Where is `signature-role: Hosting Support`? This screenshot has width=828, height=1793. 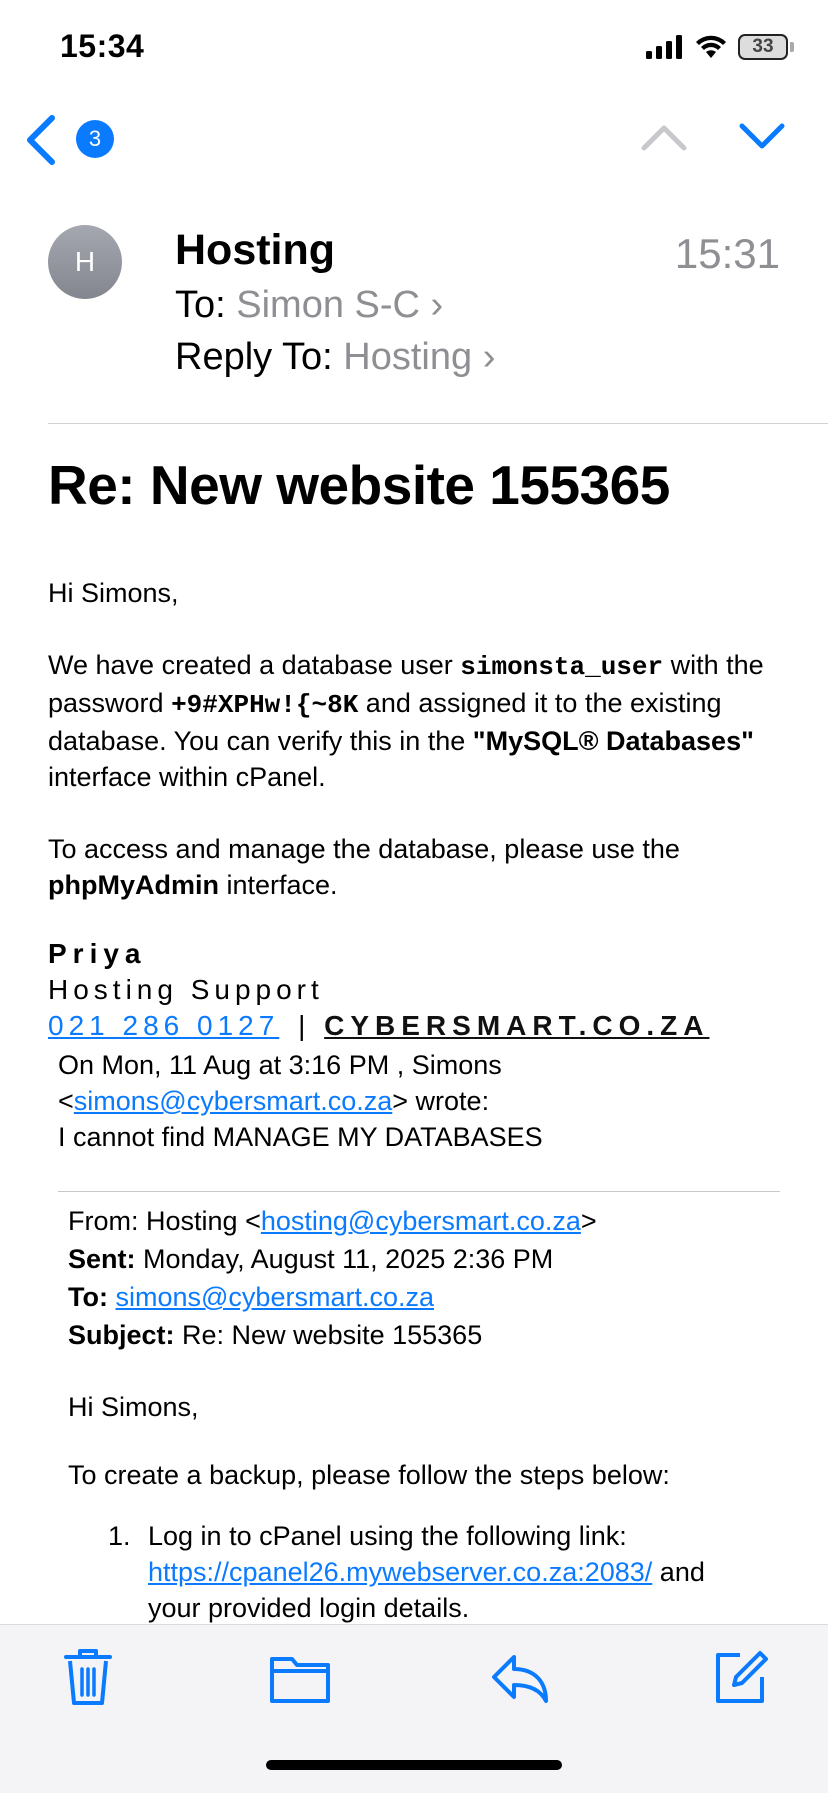 signature-role: Hosting Support is located at coordinates (186, 989).